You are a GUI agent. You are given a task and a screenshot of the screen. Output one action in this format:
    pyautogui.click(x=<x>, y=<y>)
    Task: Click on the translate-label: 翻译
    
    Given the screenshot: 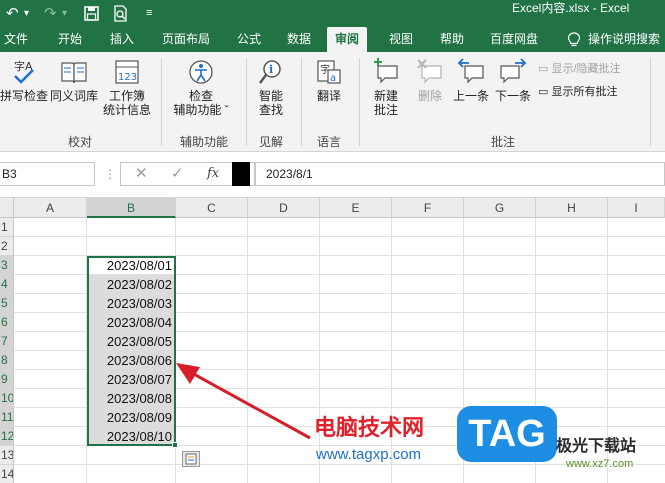 What is the action you would take?
    pyautogui.click(x=328, y=96)
    